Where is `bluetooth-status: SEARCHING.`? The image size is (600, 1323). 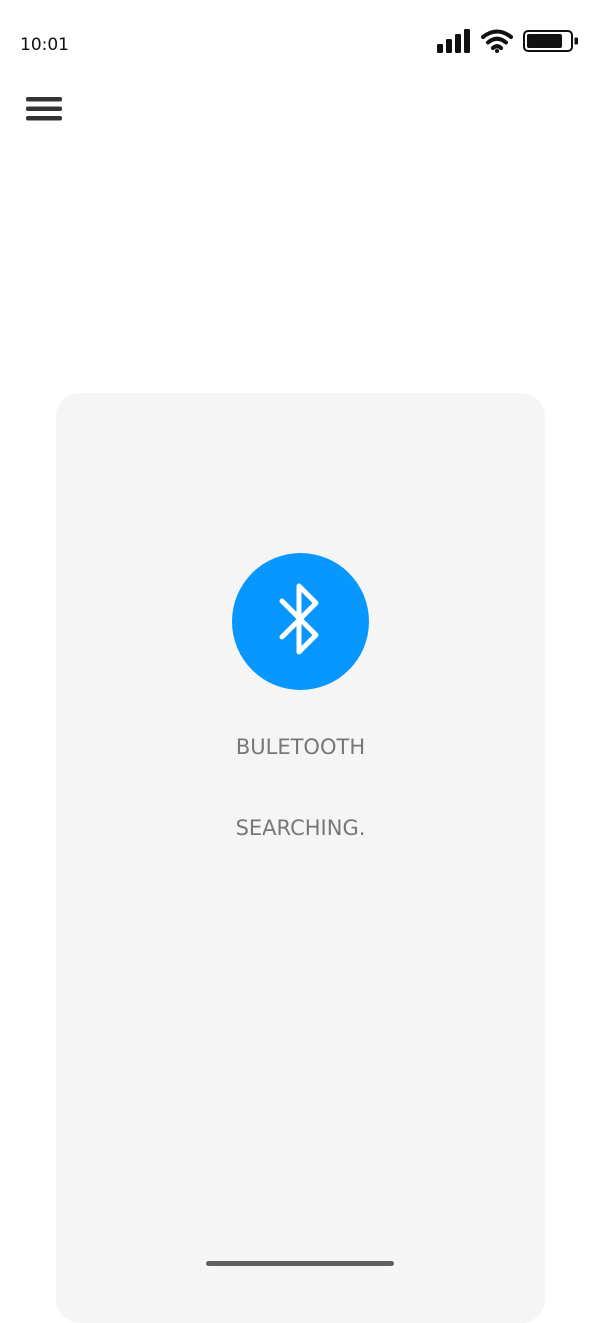
bluetooth-status: SEARCHING. is located at coordinates (300, 828).